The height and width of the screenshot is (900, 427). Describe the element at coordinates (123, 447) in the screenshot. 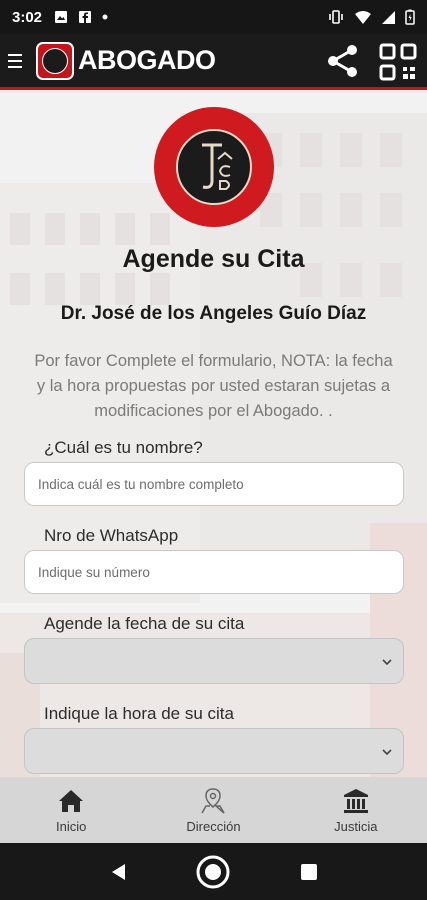

I see `name-label: ¿Cuál es tu nombre?` at that location.